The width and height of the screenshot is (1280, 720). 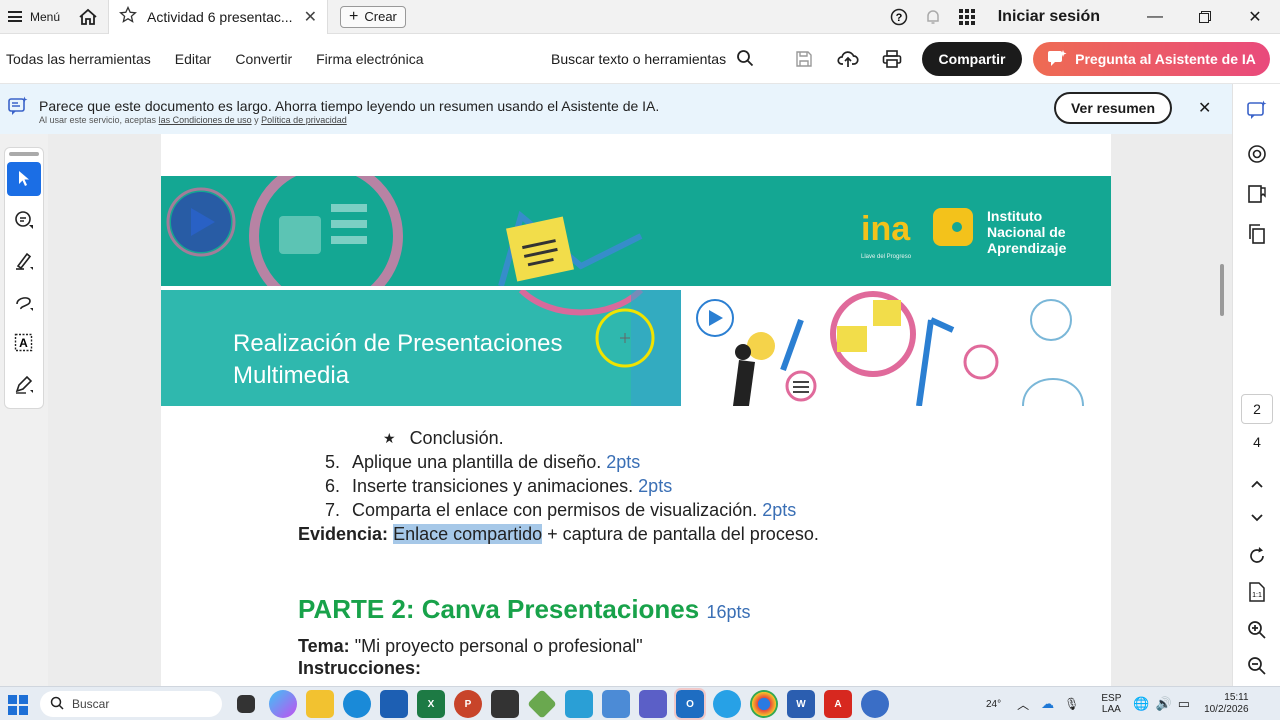 I want to click on menu-button: Menú, so click(x=34, y=17).